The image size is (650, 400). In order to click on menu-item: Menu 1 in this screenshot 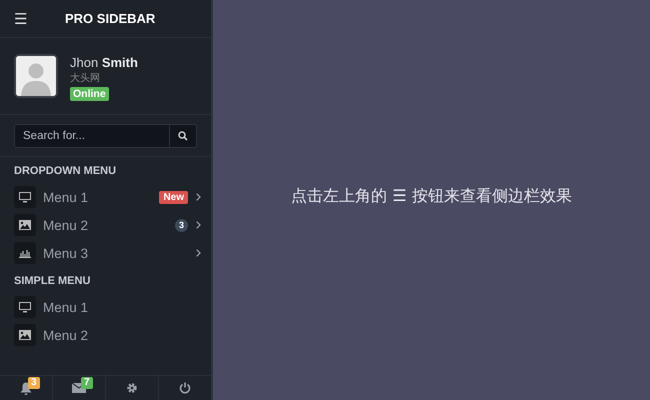, I will do `click(105, 307)`.